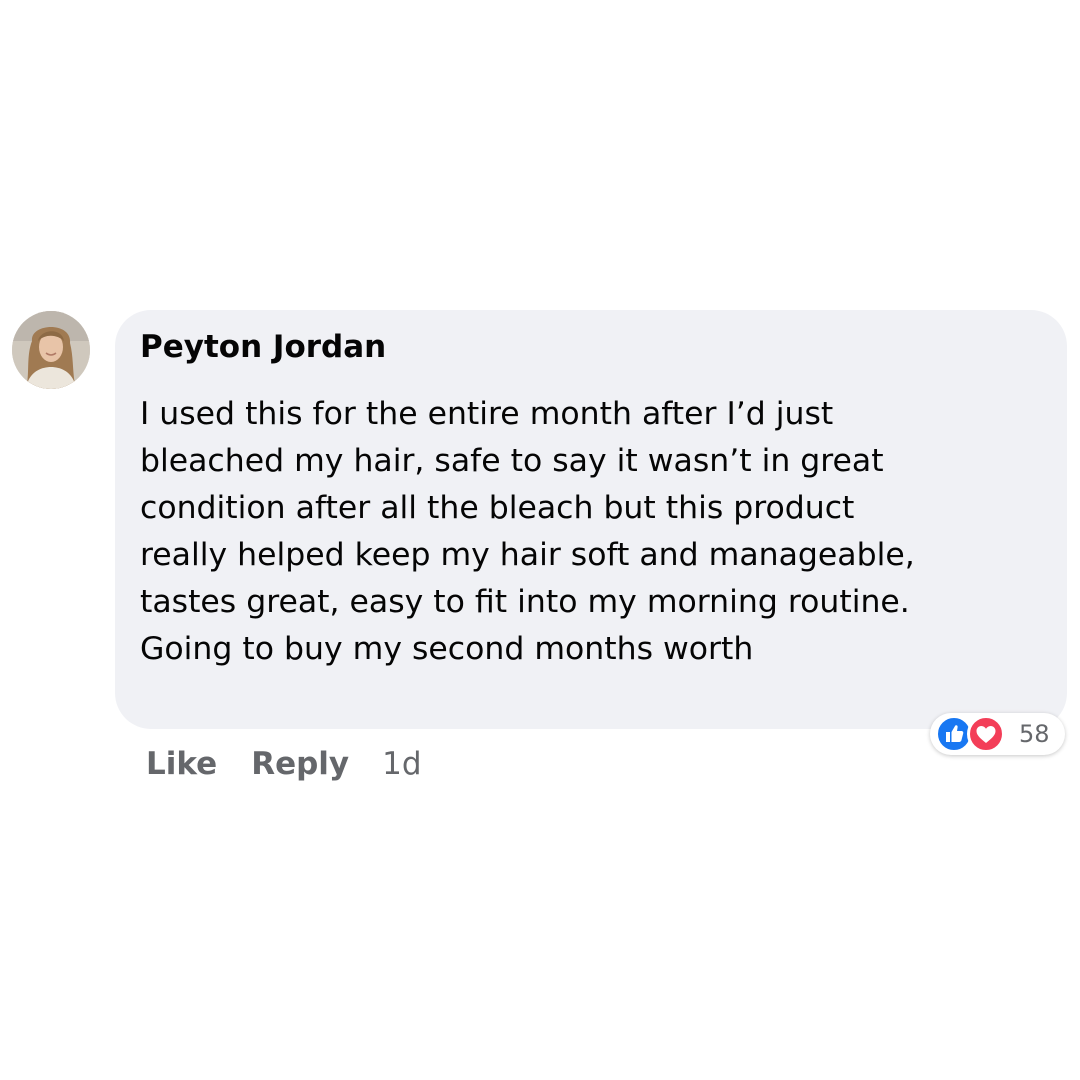 Image resolution: width=1080 pixels, height=1080 pixels. I want to click on reaction-icons, so click(972, 734).